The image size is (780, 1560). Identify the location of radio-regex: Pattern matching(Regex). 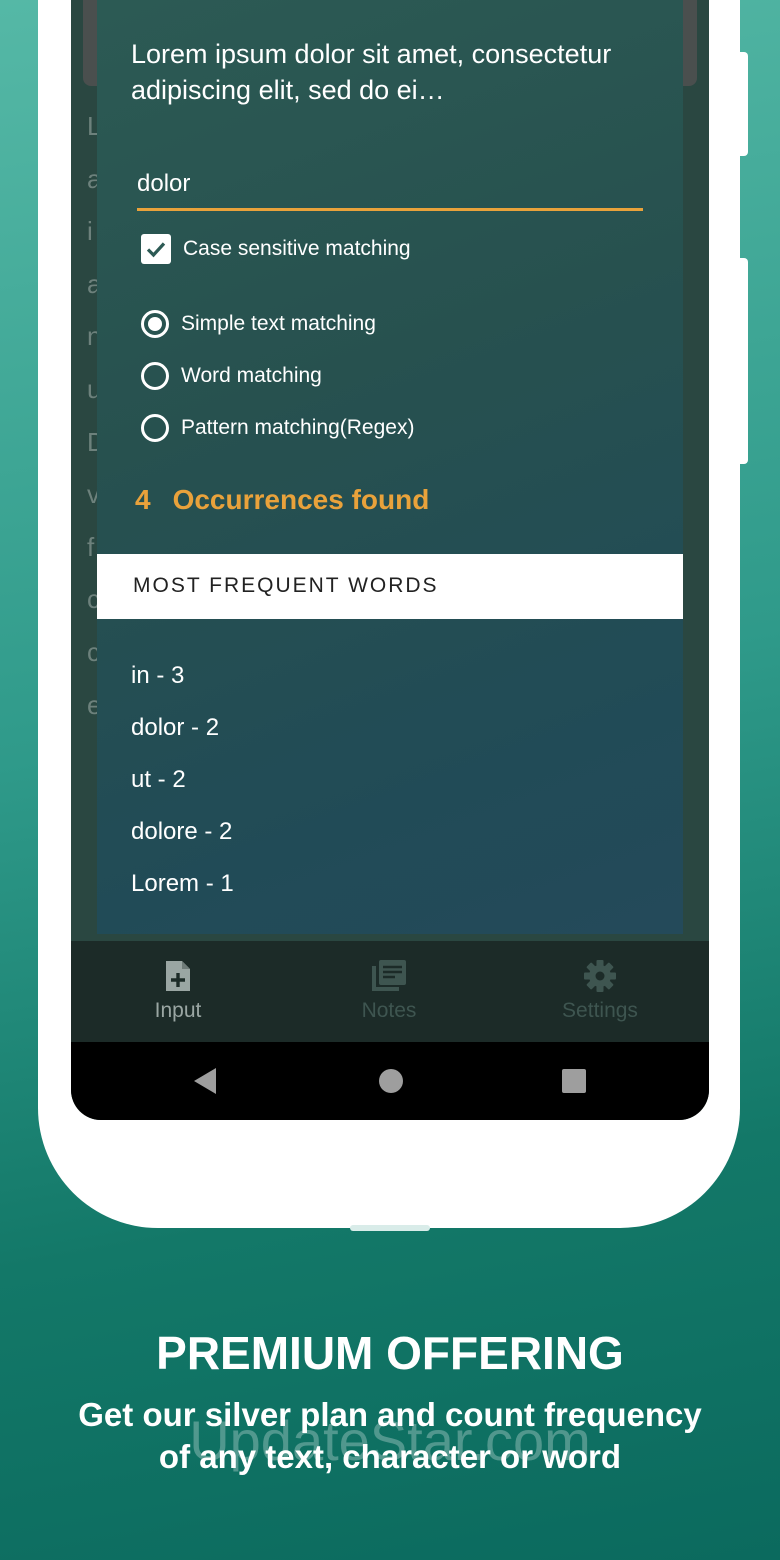
(277, 428).